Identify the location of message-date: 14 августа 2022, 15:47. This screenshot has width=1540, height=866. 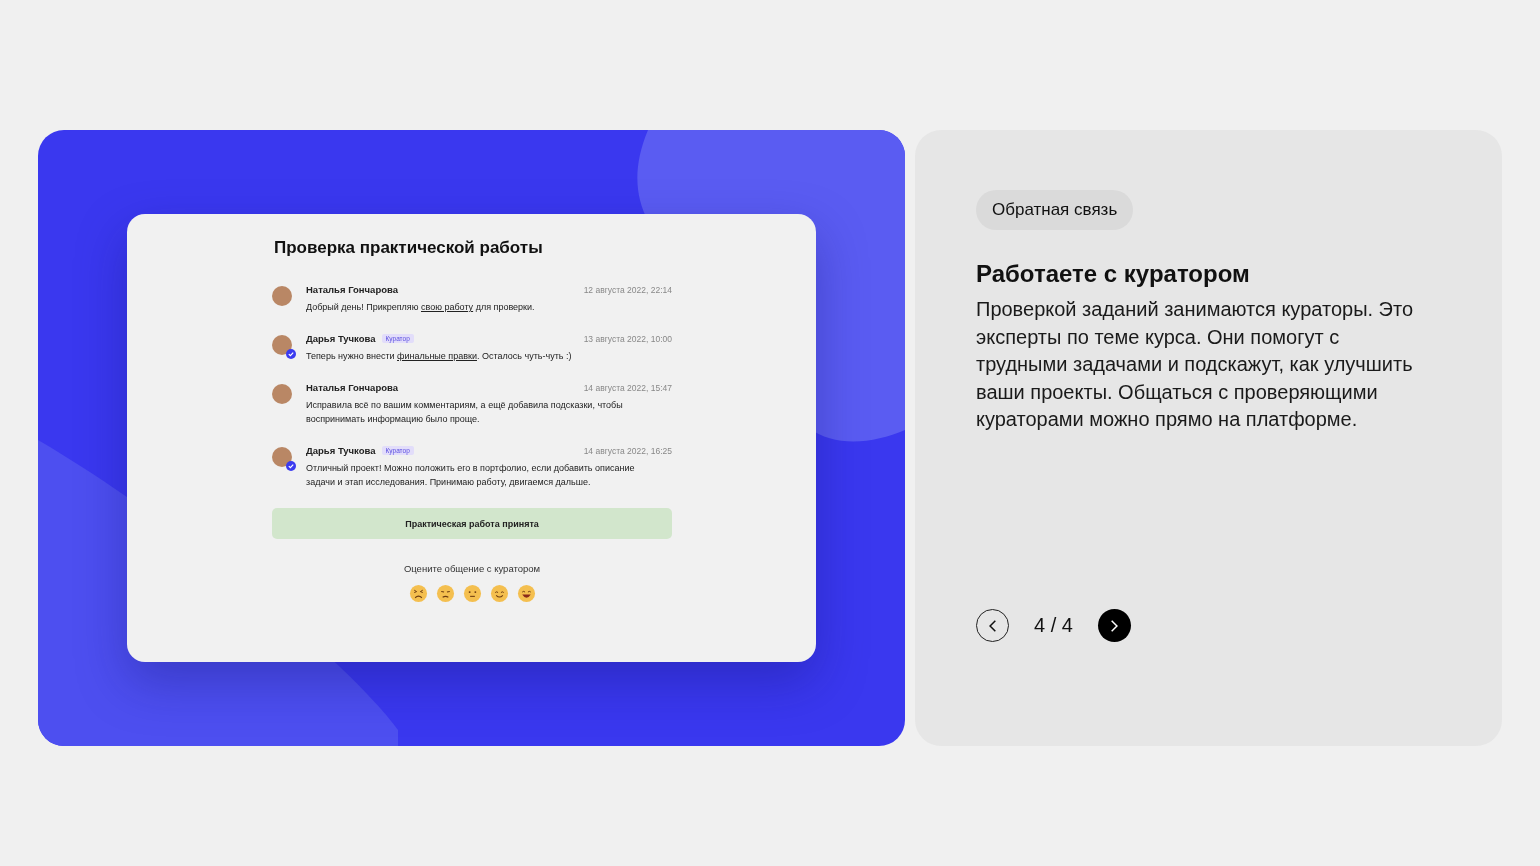
(627, 387).